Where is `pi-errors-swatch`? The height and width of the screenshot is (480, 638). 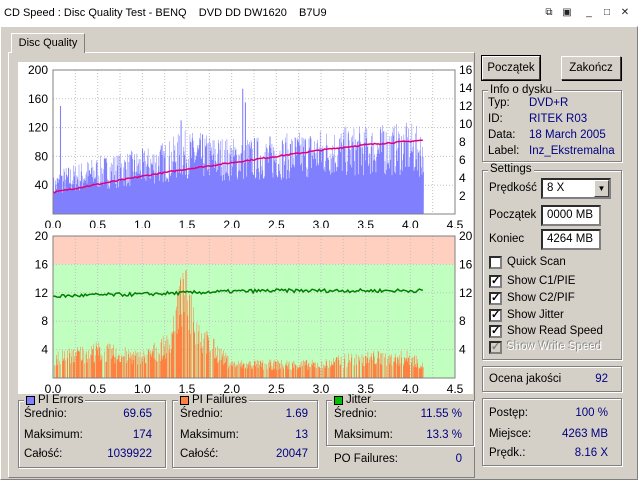 pi-errors-swatch is located at coordinates (30, 400).